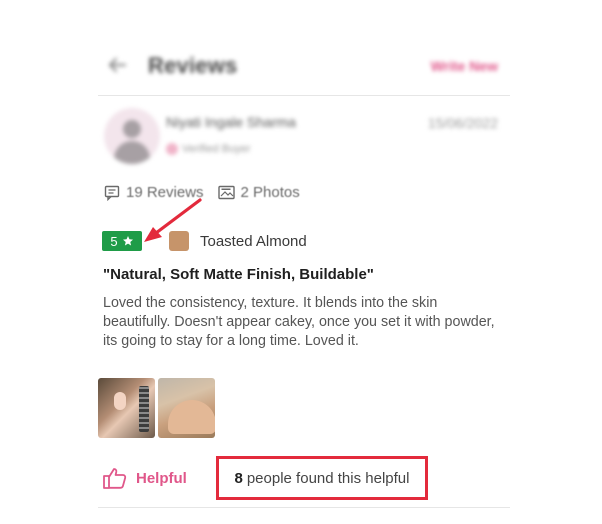  I want to click on photos-count: 2 Photos, so click(258, 192).